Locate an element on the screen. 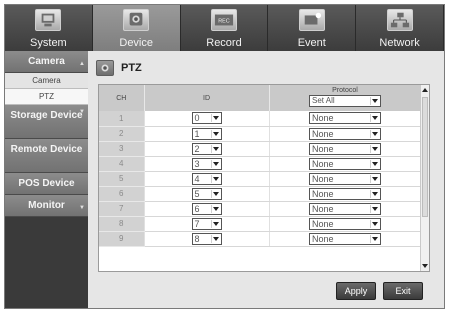 This screenshot has height=313, width=449. table-row: 5 4 None is located at coordinates (264, 179).